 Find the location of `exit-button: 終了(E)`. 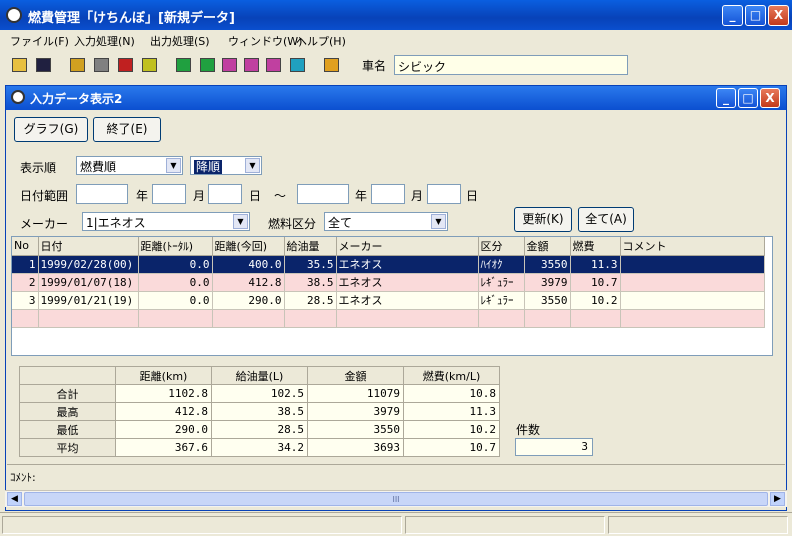

exit-button: 終了(E) is located at coordinates (127, 129).